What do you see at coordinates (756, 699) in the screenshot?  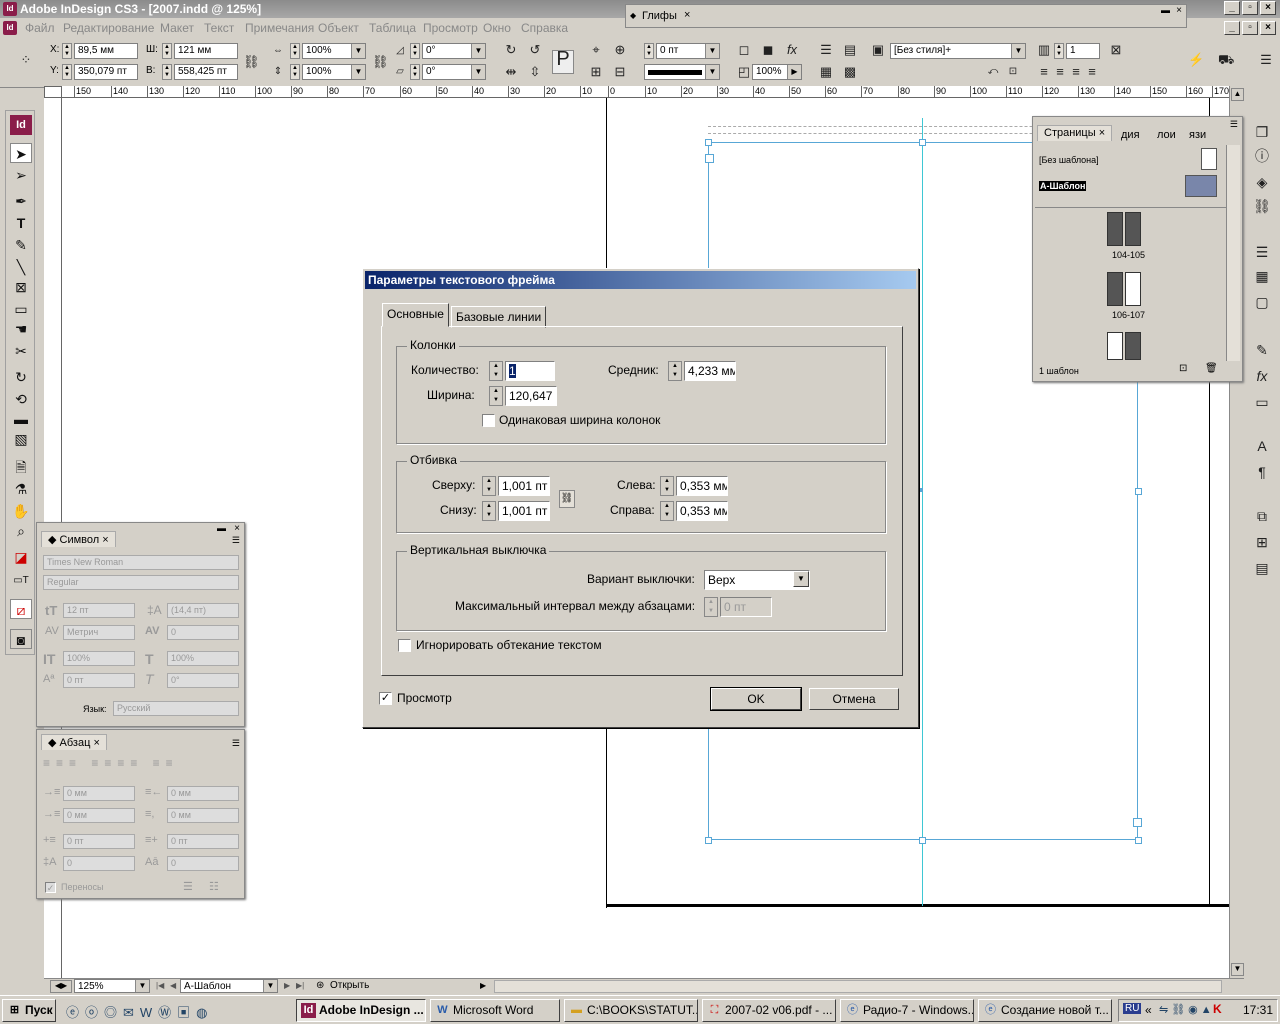 I see `ok-button: OK` at bounding box center [756, 699].